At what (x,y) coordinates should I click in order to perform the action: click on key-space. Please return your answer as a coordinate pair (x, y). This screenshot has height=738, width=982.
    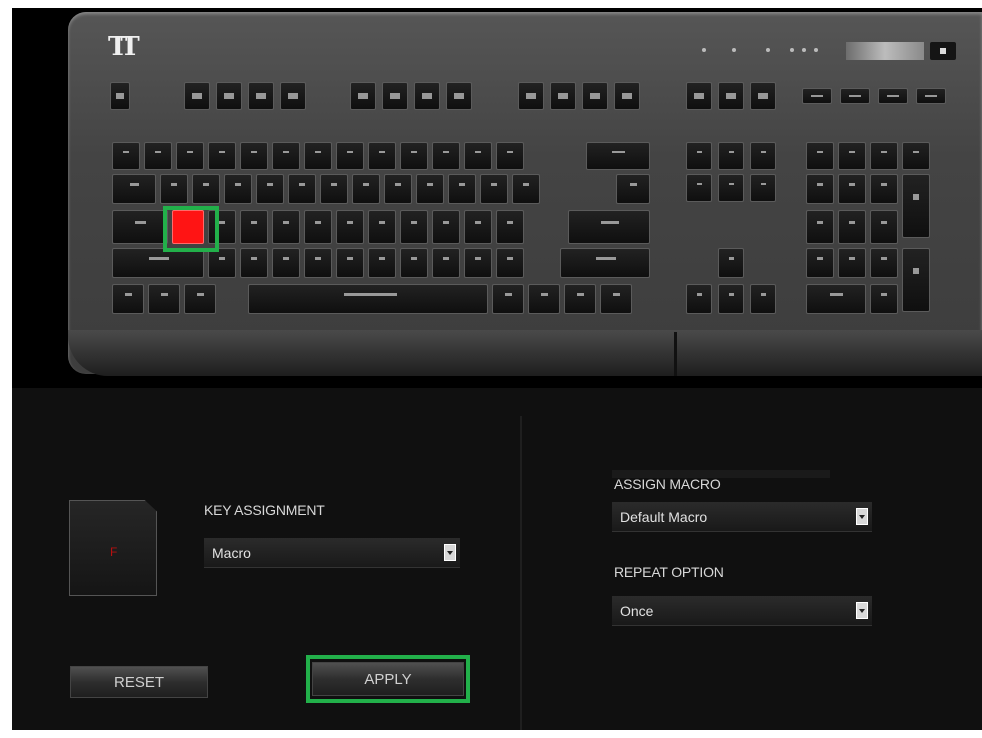
    Looking at the image, I should click on (368, 299).